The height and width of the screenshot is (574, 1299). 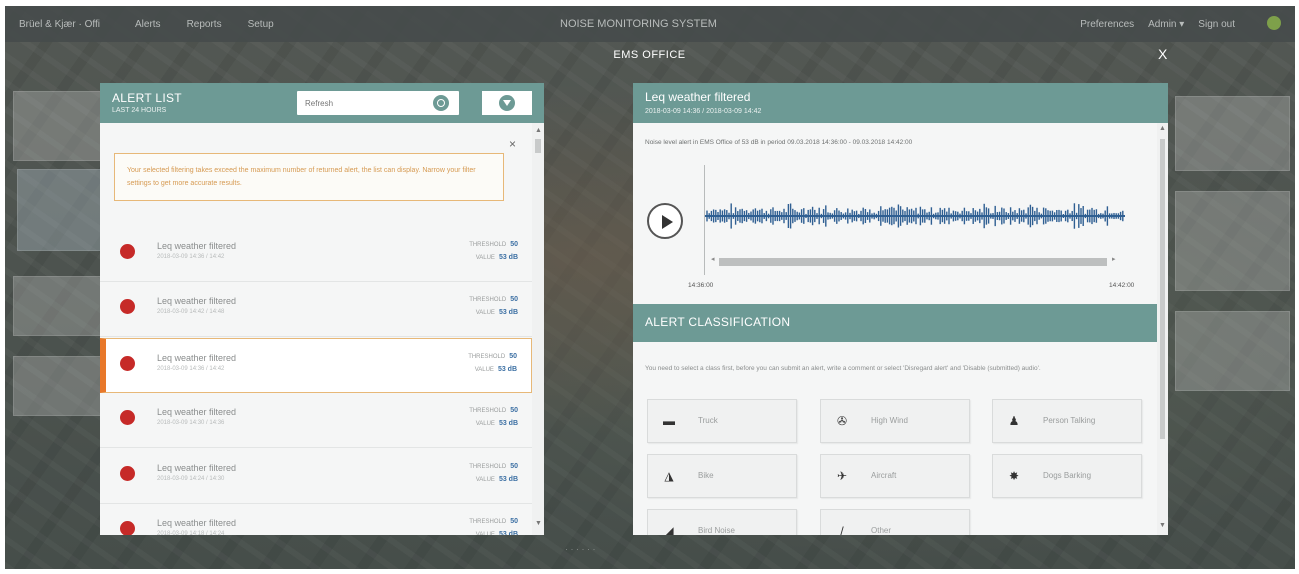 I want to click on other-icon: /, so click(x=842, y=529).